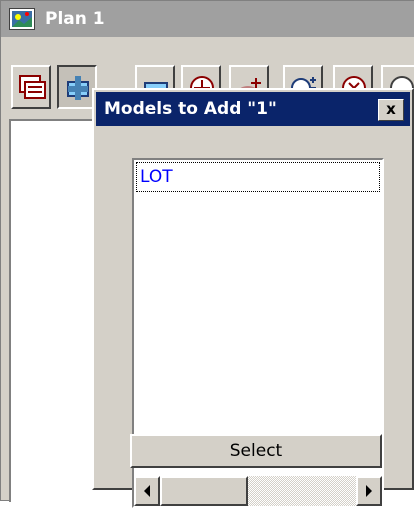 The image size is (414, 508). I want to click on add-model-button, so click(77, 87).